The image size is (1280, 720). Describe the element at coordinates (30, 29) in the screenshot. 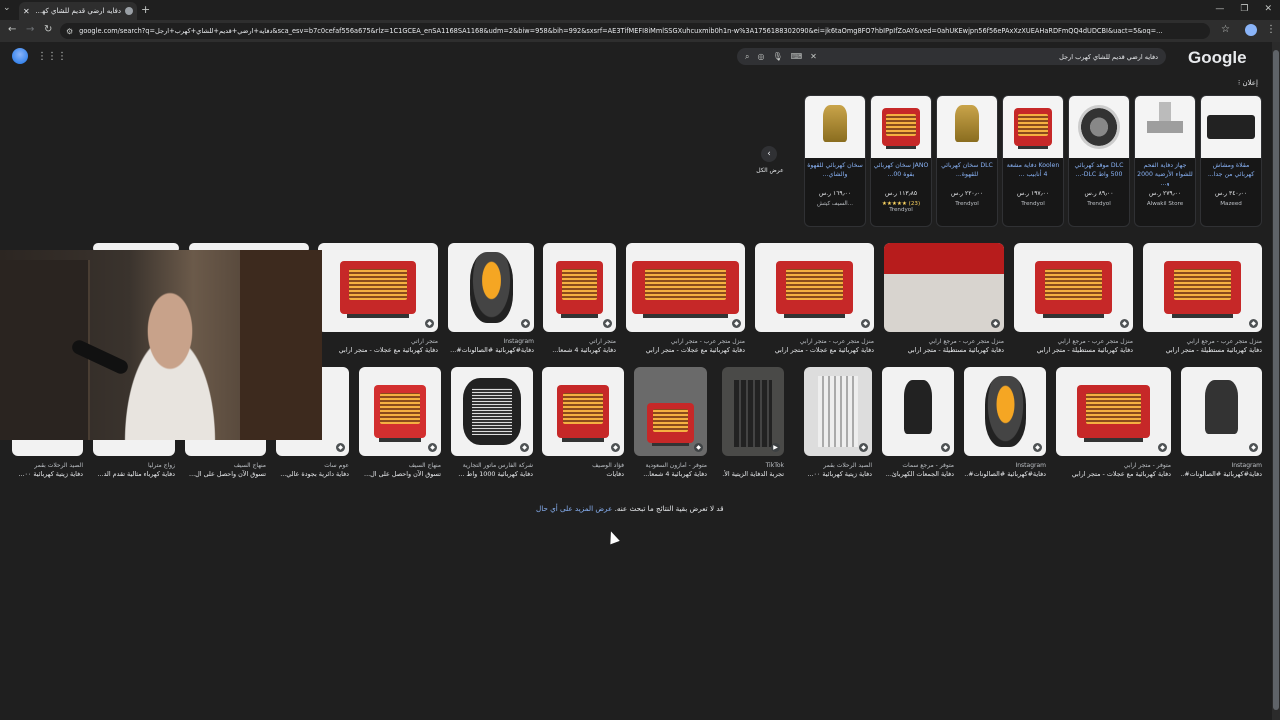

I see `forward-icon: →` at that location.